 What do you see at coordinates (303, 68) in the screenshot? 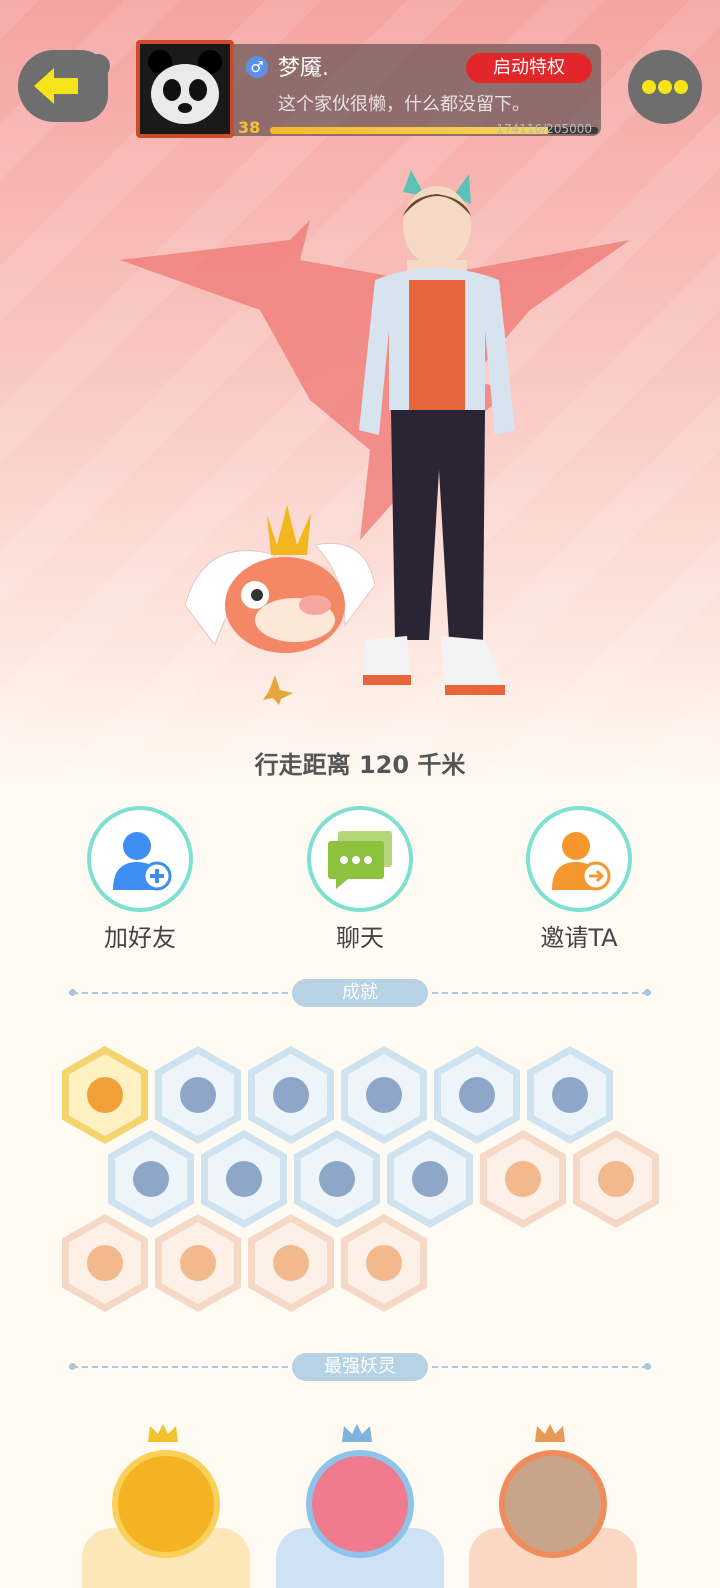
I see `player-nickname: 梦魇.` at bounding box center [303, 68].